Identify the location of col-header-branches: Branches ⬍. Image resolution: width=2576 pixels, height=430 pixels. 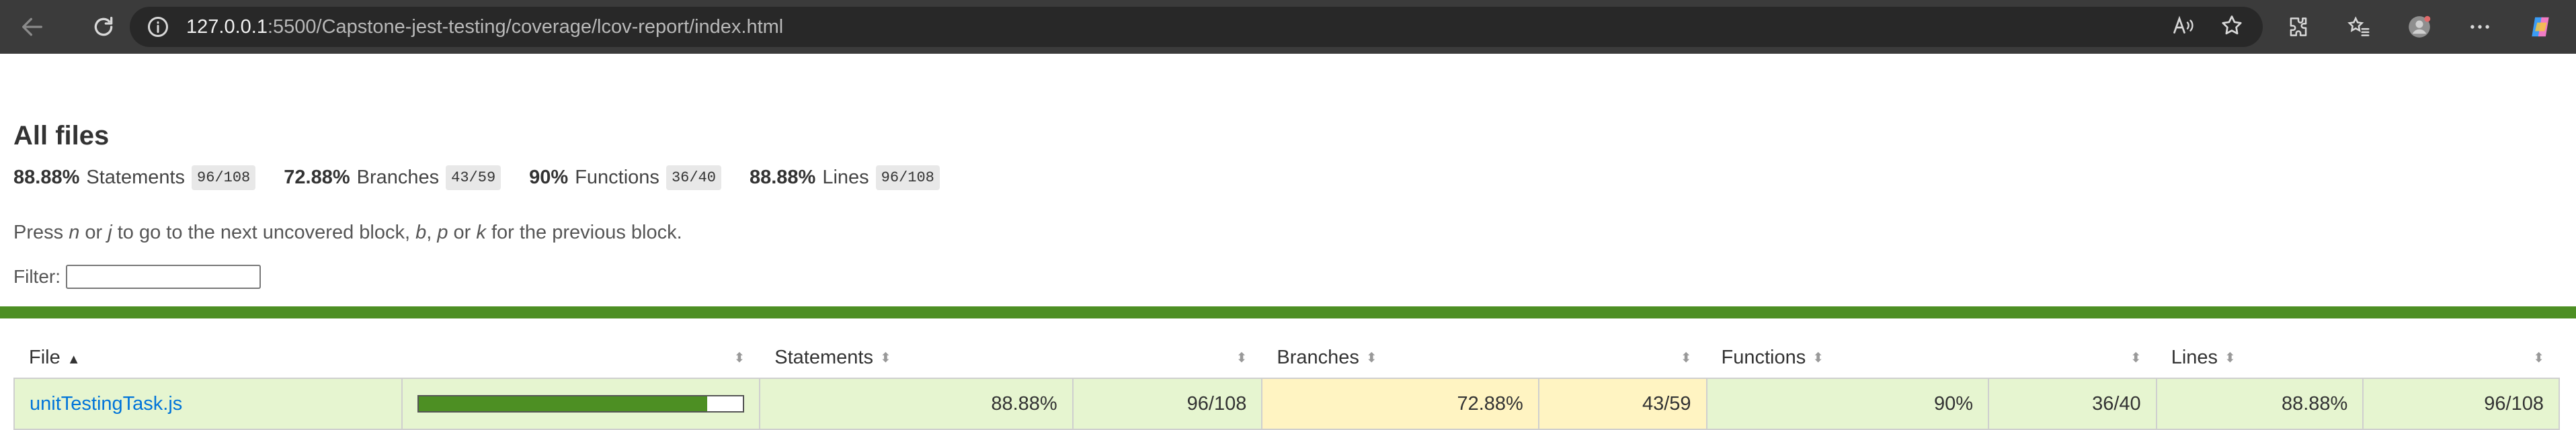
(1400, 357).